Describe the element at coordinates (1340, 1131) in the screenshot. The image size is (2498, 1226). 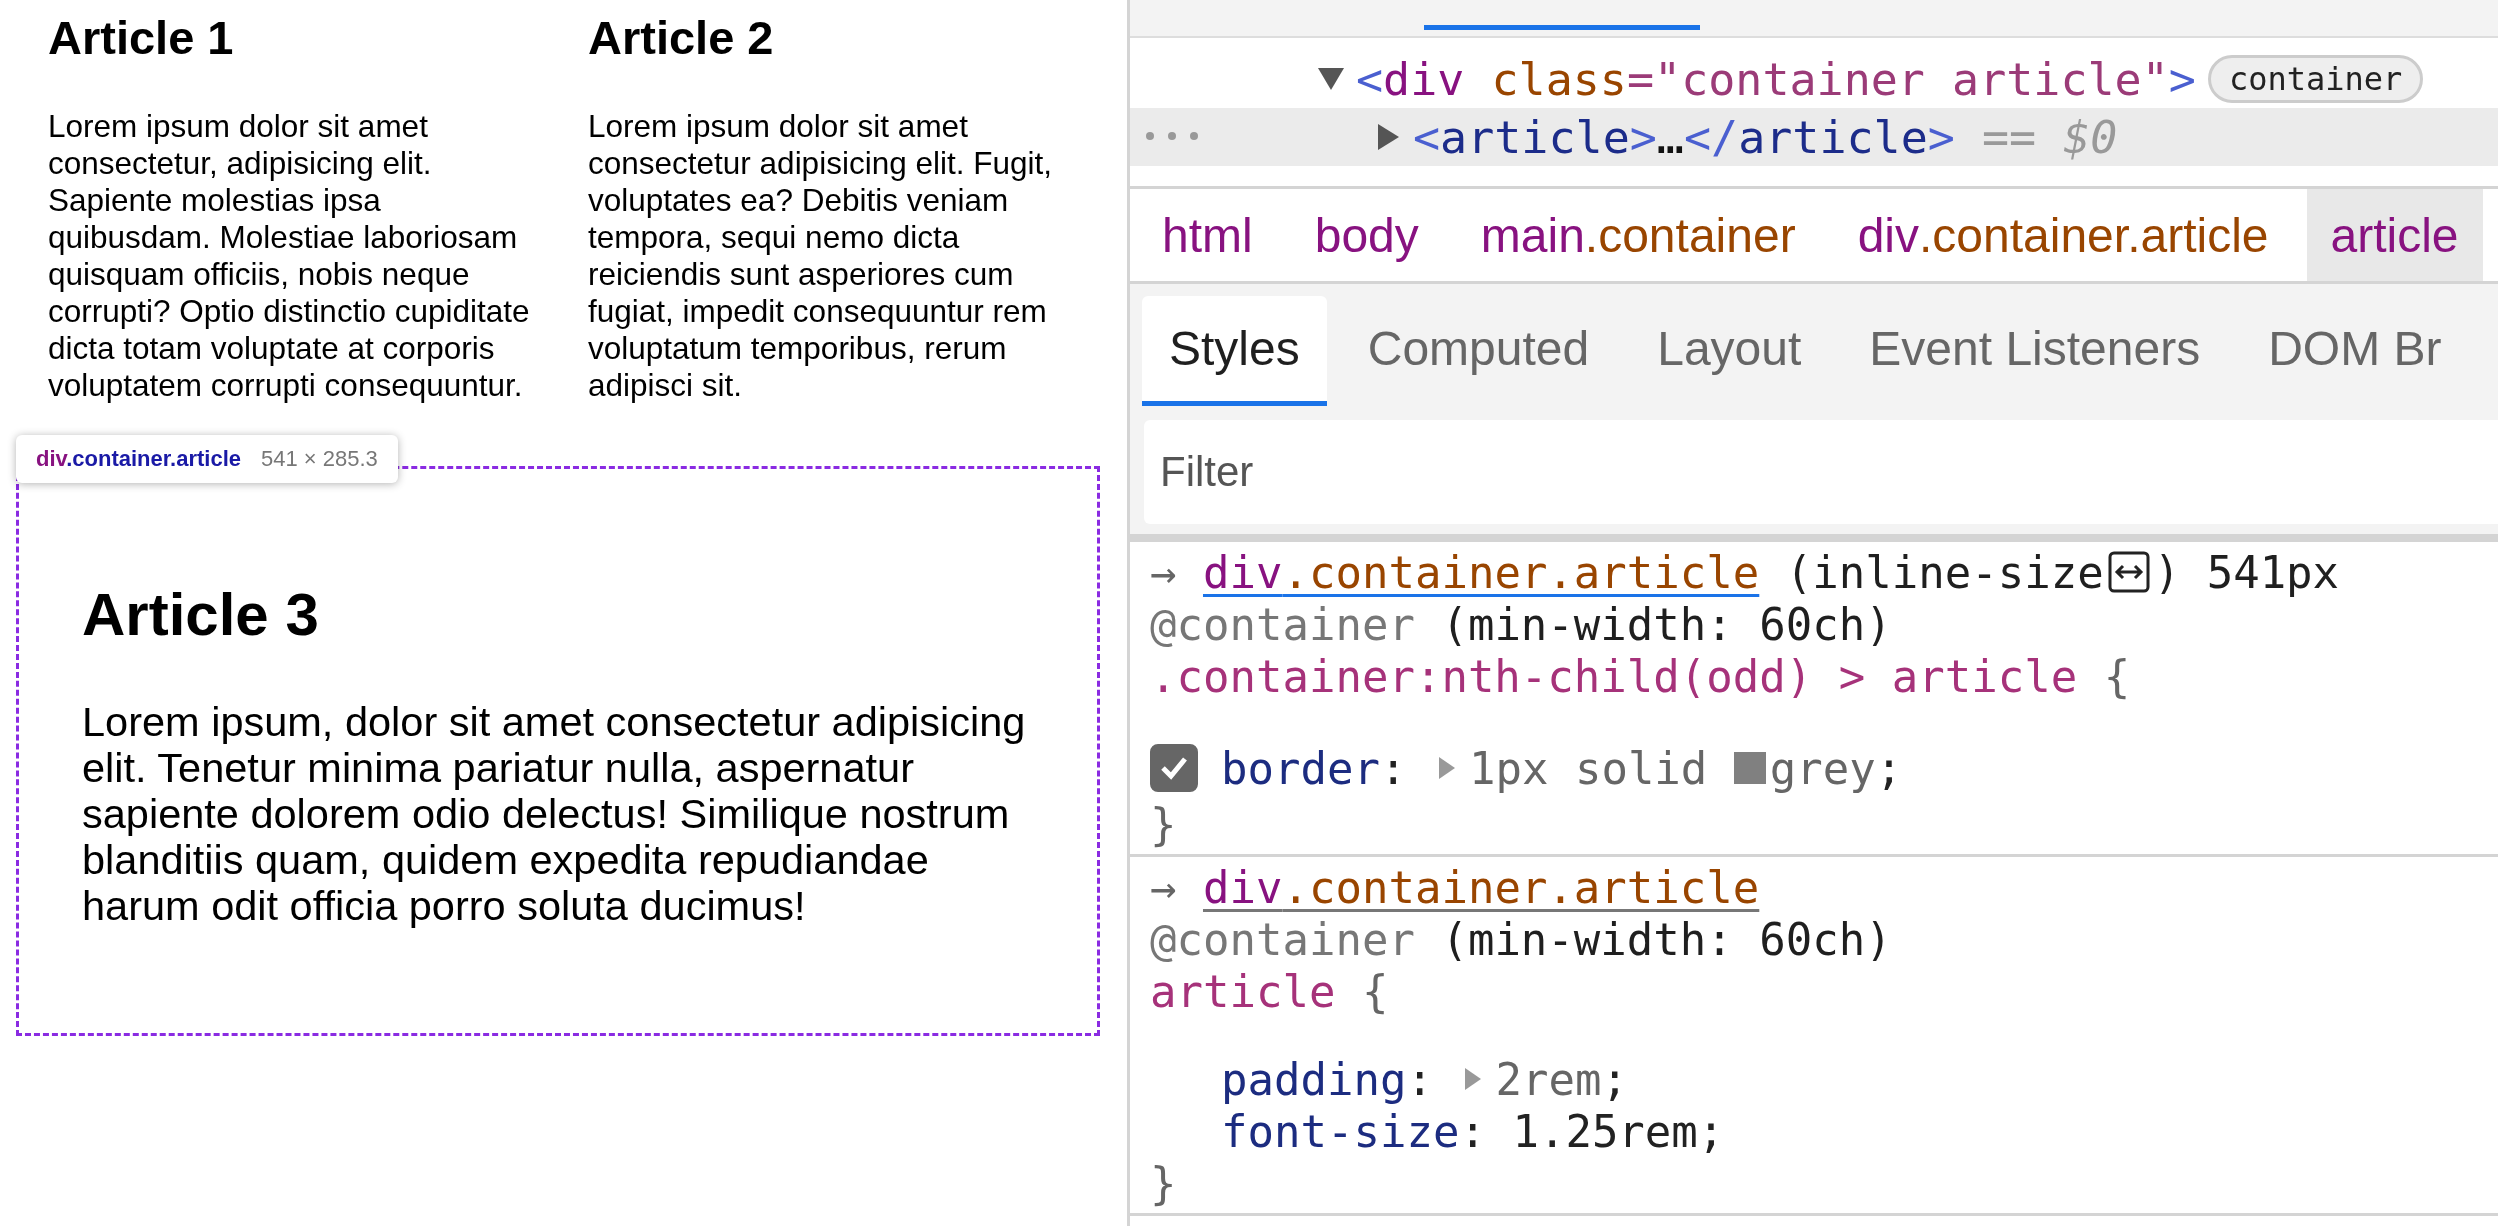
I see `css-property: font-size` at that location.